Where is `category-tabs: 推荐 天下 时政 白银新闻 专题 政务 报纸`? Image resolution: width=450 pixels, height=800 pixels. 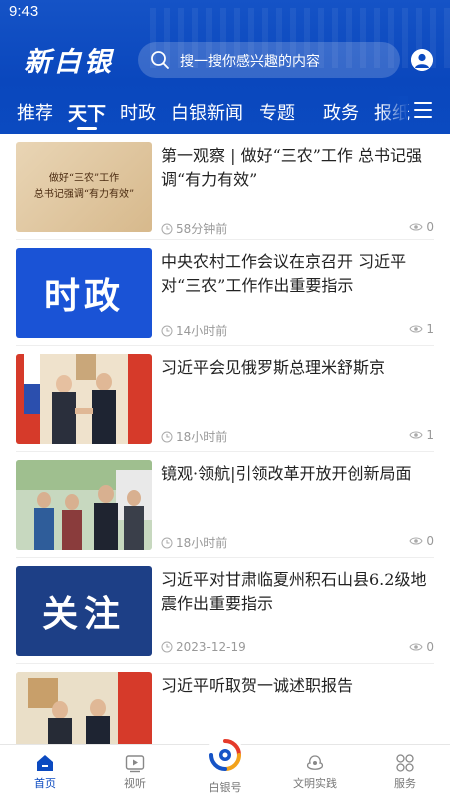 category-tabs: 推荐 天下 时政 白银新闻 专题 政务 报纸 is located at coordinates (225, 114).